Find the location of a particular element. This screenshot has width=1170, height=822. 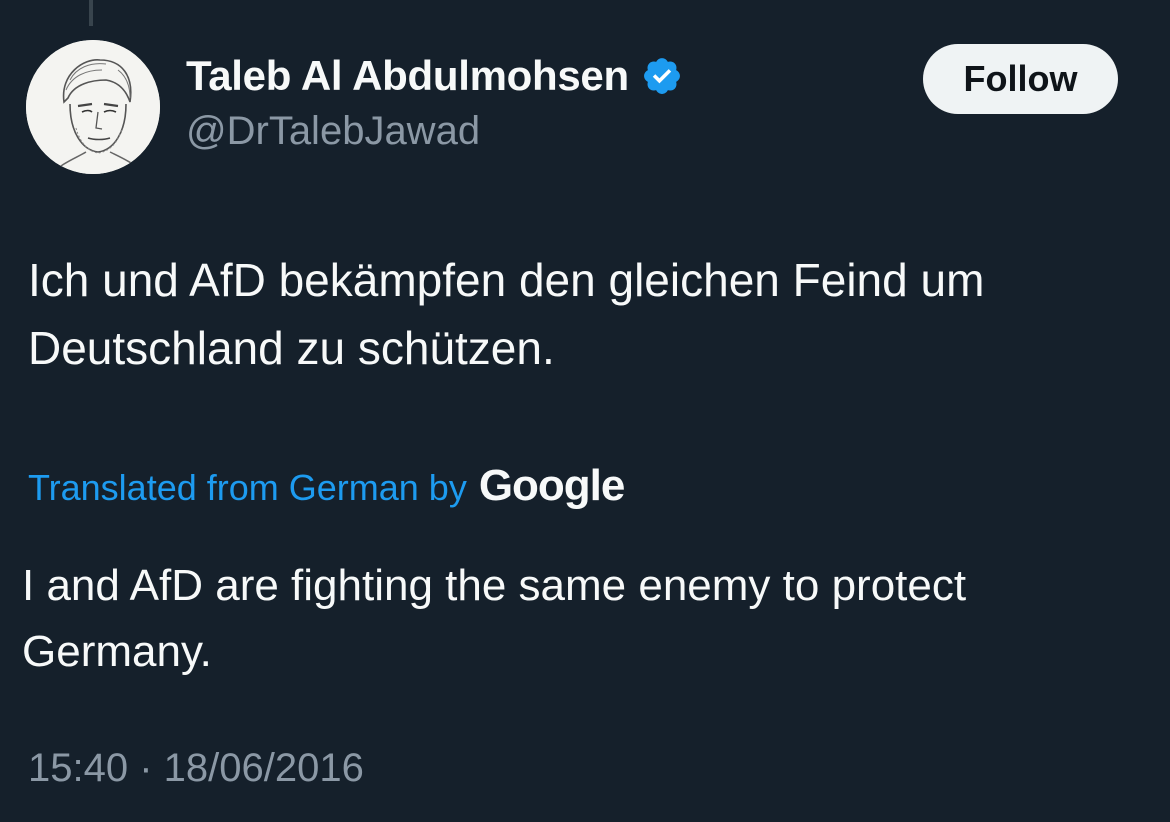

thread-connector-line is located at coordinates (91, 13).